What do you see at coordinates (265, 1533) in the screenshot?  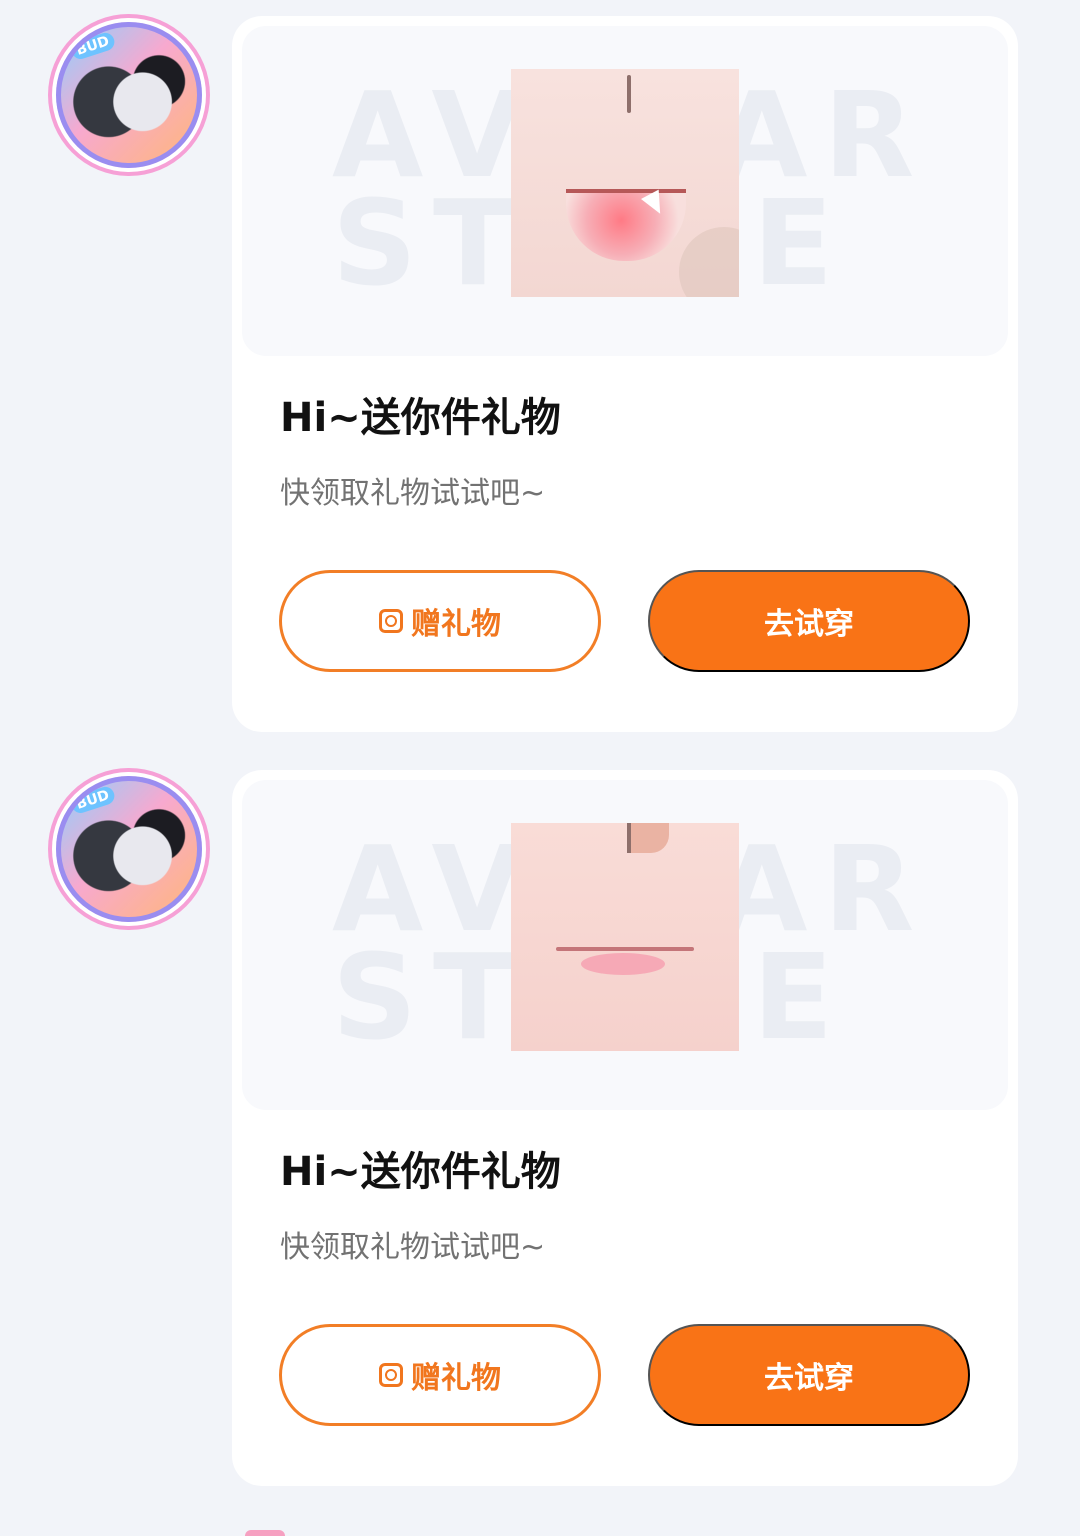 I see `next-message-peek` at bounding box center [265, 1533].